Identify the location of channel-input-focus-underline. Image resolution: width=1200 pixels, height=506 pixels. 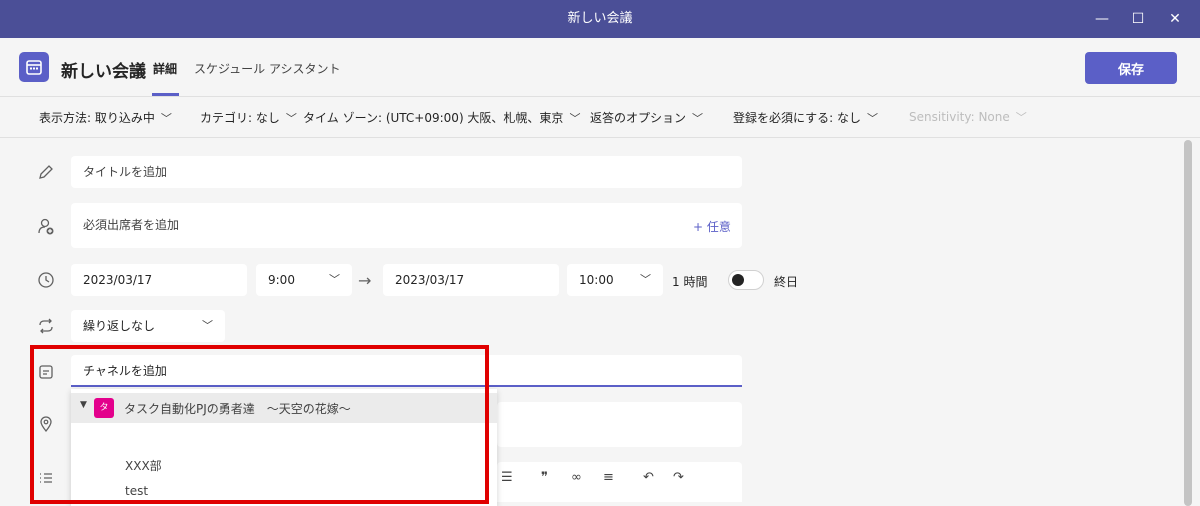
(406, 386).